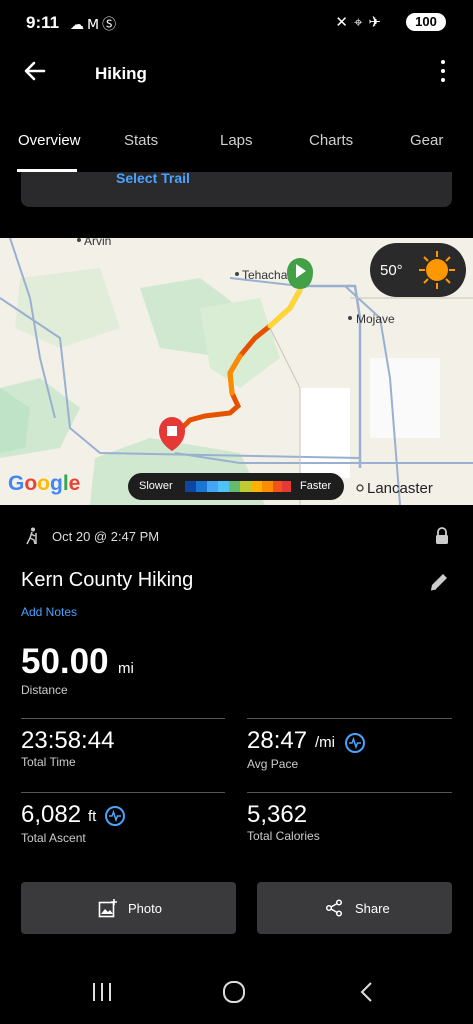 This screenshot has height=1024, width=473. What do you see at coordinates (283, 836) in the screenshot?
I see `total-calories-label: Total Calories` at bounding box center [283, 836].